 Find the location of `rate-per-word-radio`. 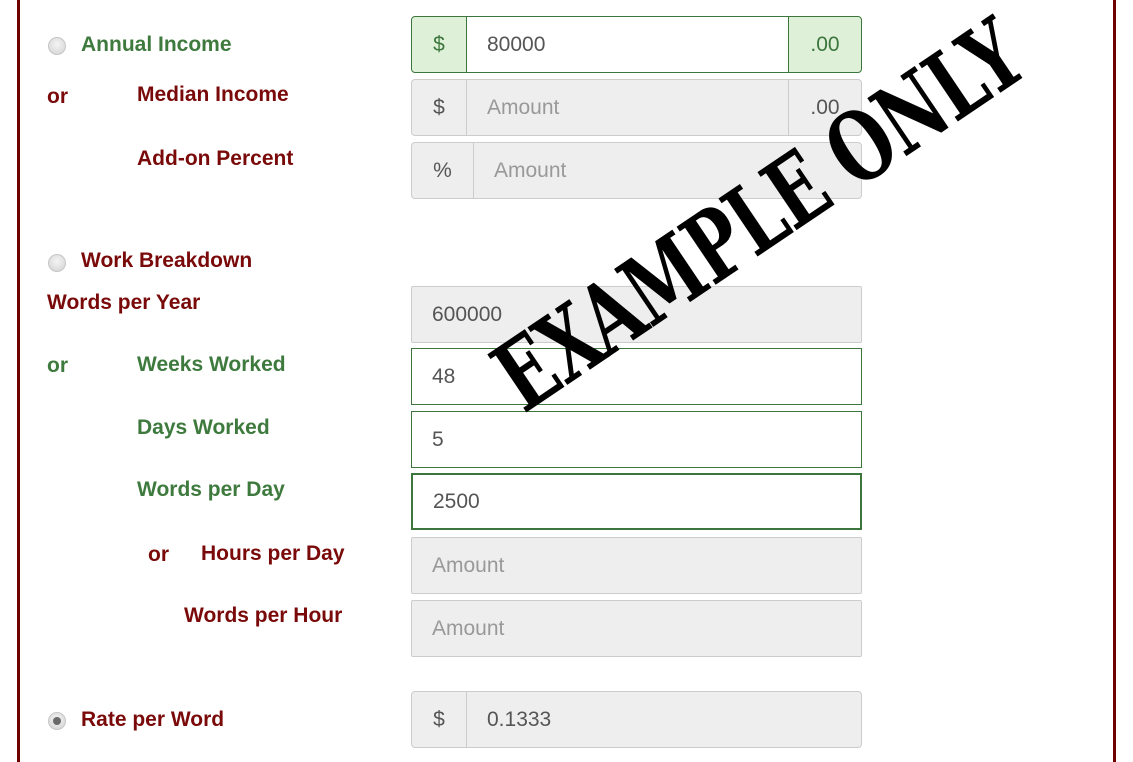

rate-per-word-radio is located at coordinates (57, 721).